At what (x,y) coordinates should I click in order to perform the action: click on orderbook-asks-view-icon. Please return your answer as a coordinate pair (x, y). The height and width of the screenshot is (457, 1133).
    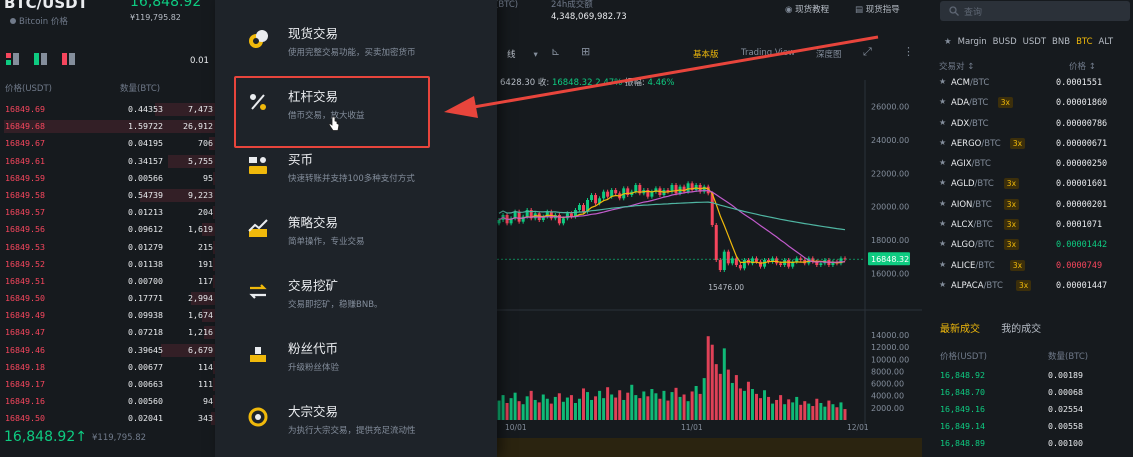
    Looking at the image, I should click on (68, 59).